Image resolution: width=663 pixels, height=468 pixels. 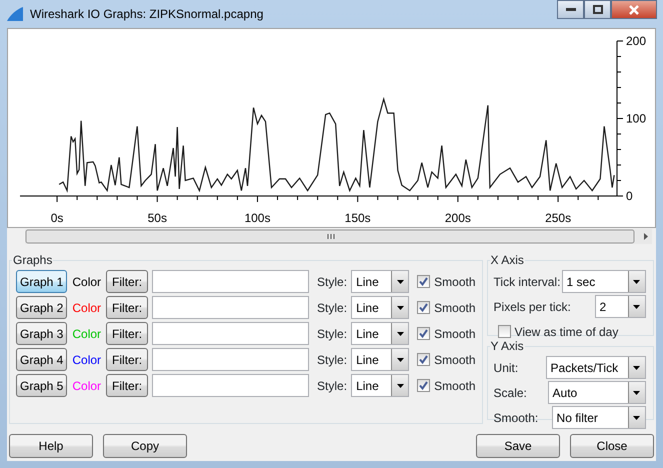 I want to click on smooth-label: Smooth:, so click(x=517, y=418).